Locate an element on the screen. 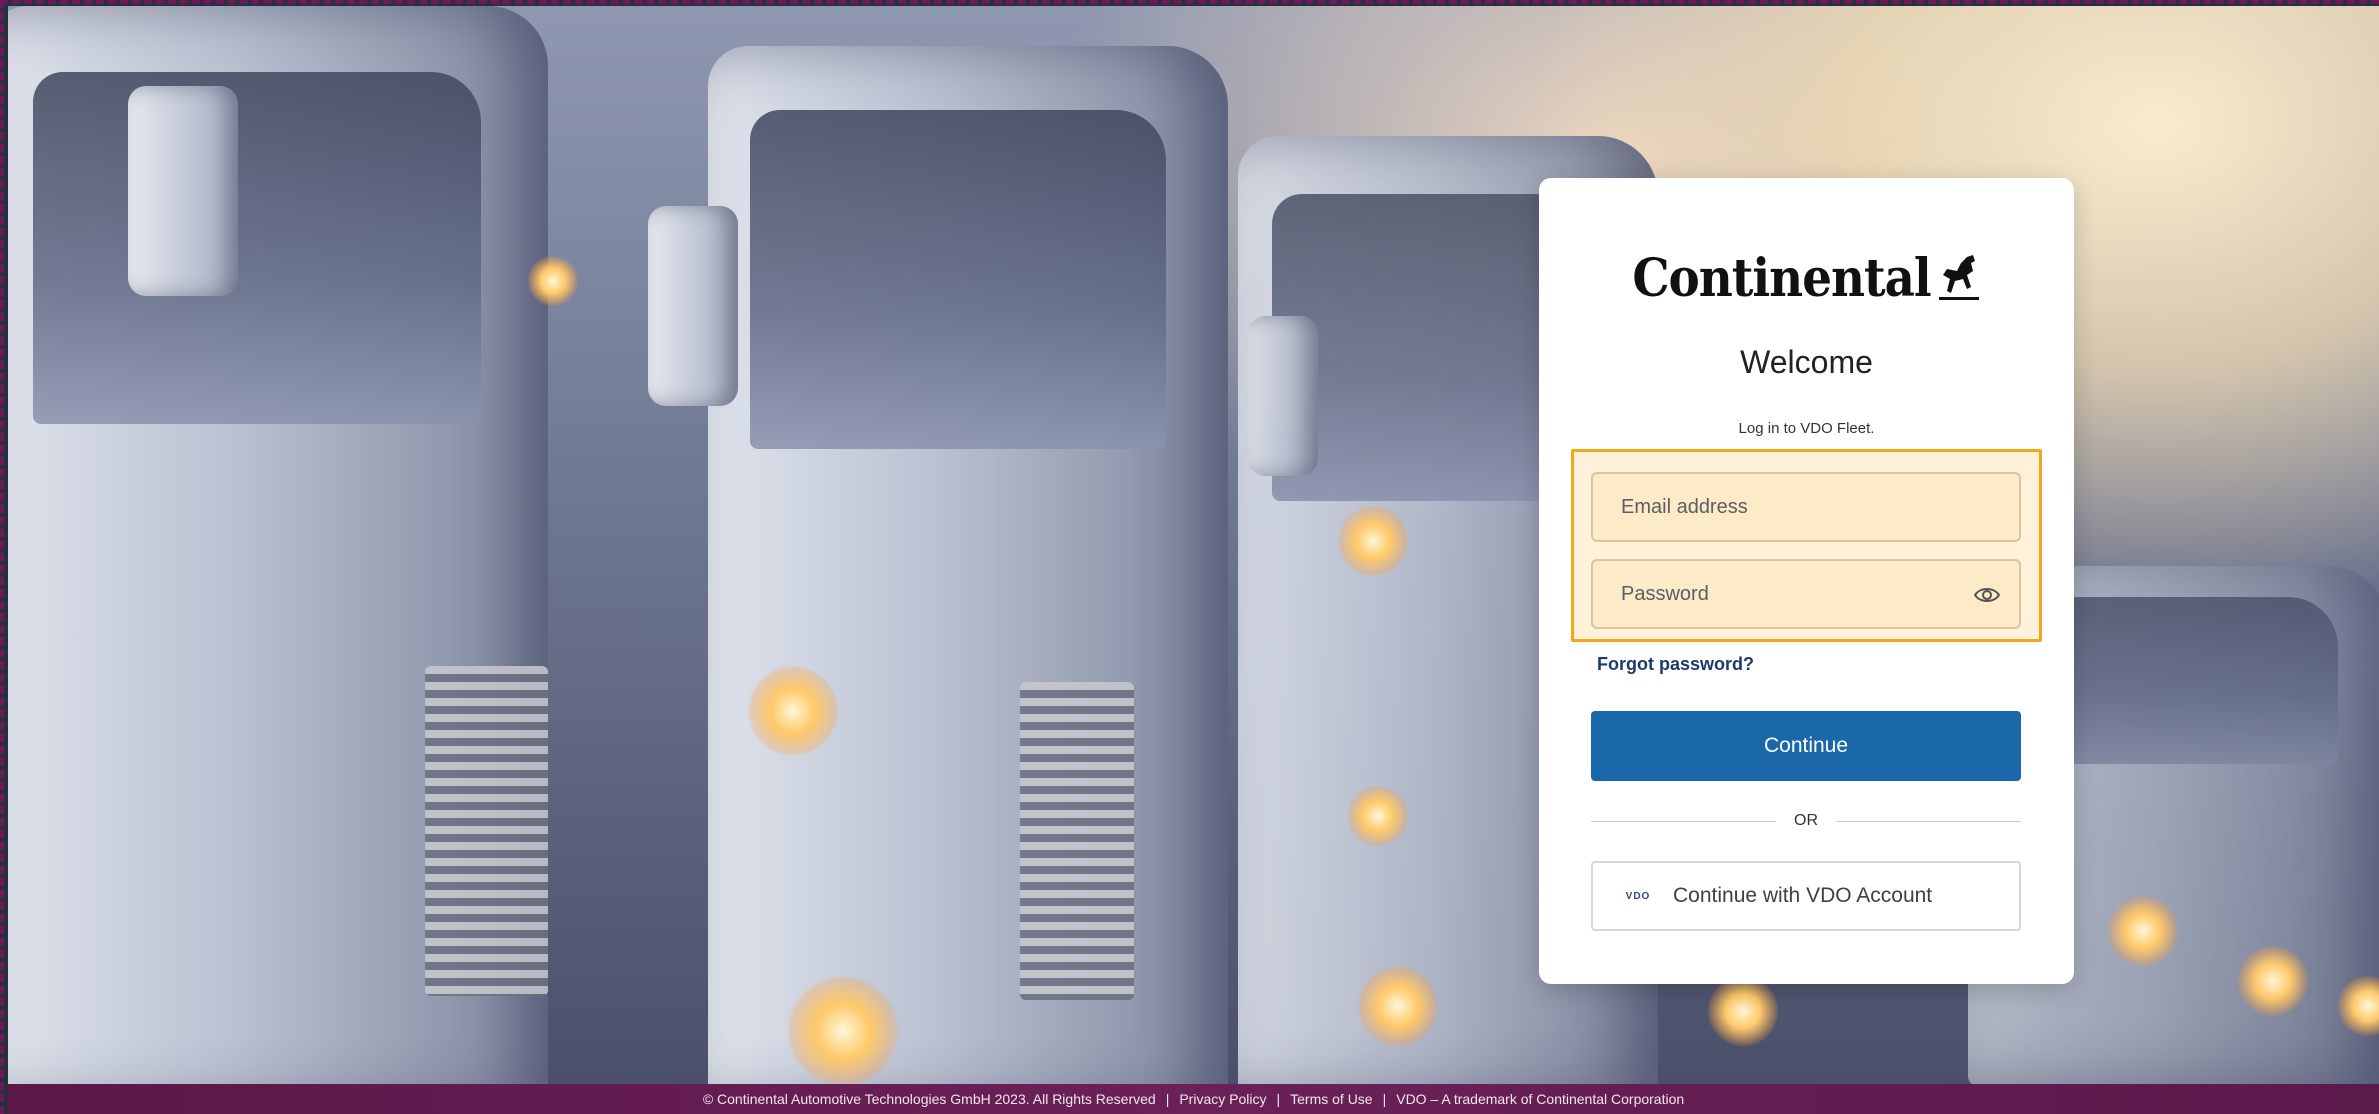 This screenshot has height=1114, width=2379. privacy-policy-link: Privacy Policy is located at coordinates (1222, 1099).